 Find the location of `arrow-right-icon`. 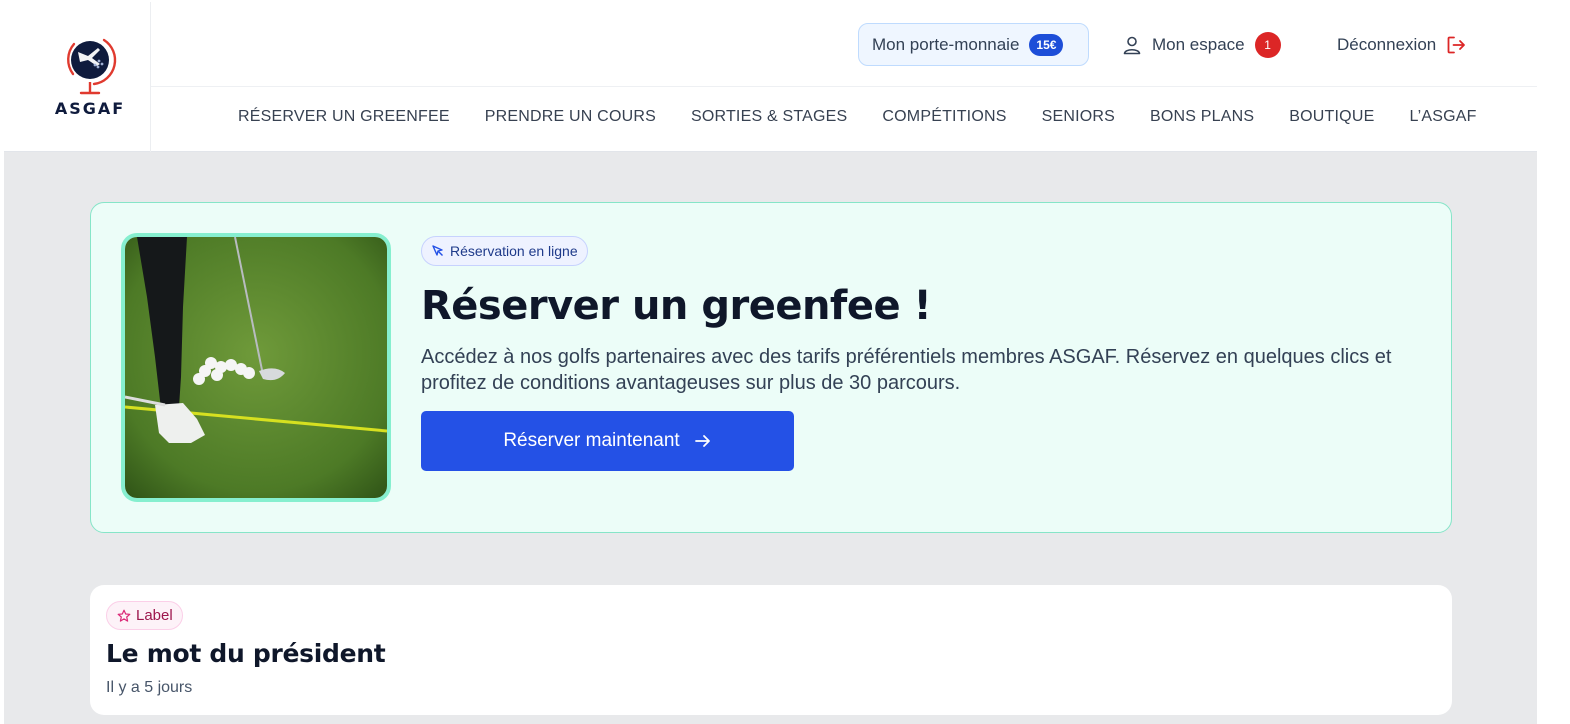

arrow-right-icon is located at coordinates (702, 441).